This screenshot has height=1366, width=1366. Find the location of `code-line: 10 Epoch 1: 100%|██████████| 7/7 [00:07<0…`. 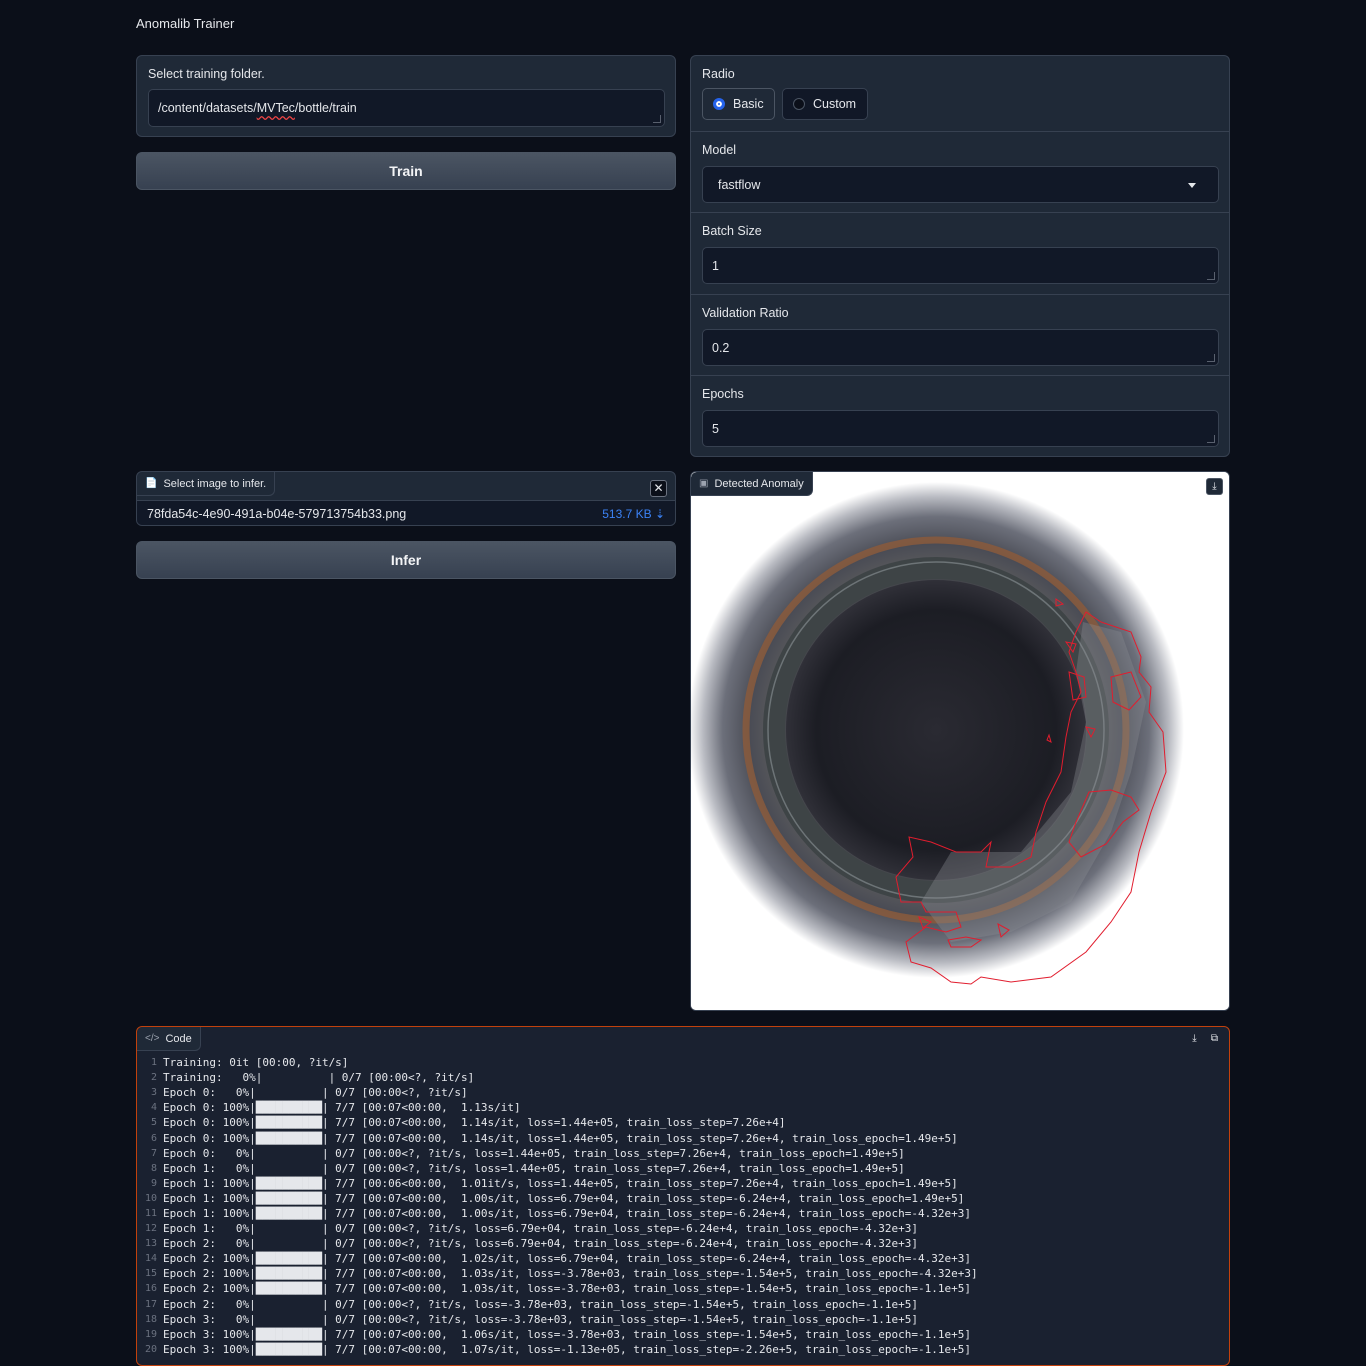

code-line: 10 Epoch 1: 100%|██████████| 7/7 [00:07<0… is located at coordinates (683, 1198).